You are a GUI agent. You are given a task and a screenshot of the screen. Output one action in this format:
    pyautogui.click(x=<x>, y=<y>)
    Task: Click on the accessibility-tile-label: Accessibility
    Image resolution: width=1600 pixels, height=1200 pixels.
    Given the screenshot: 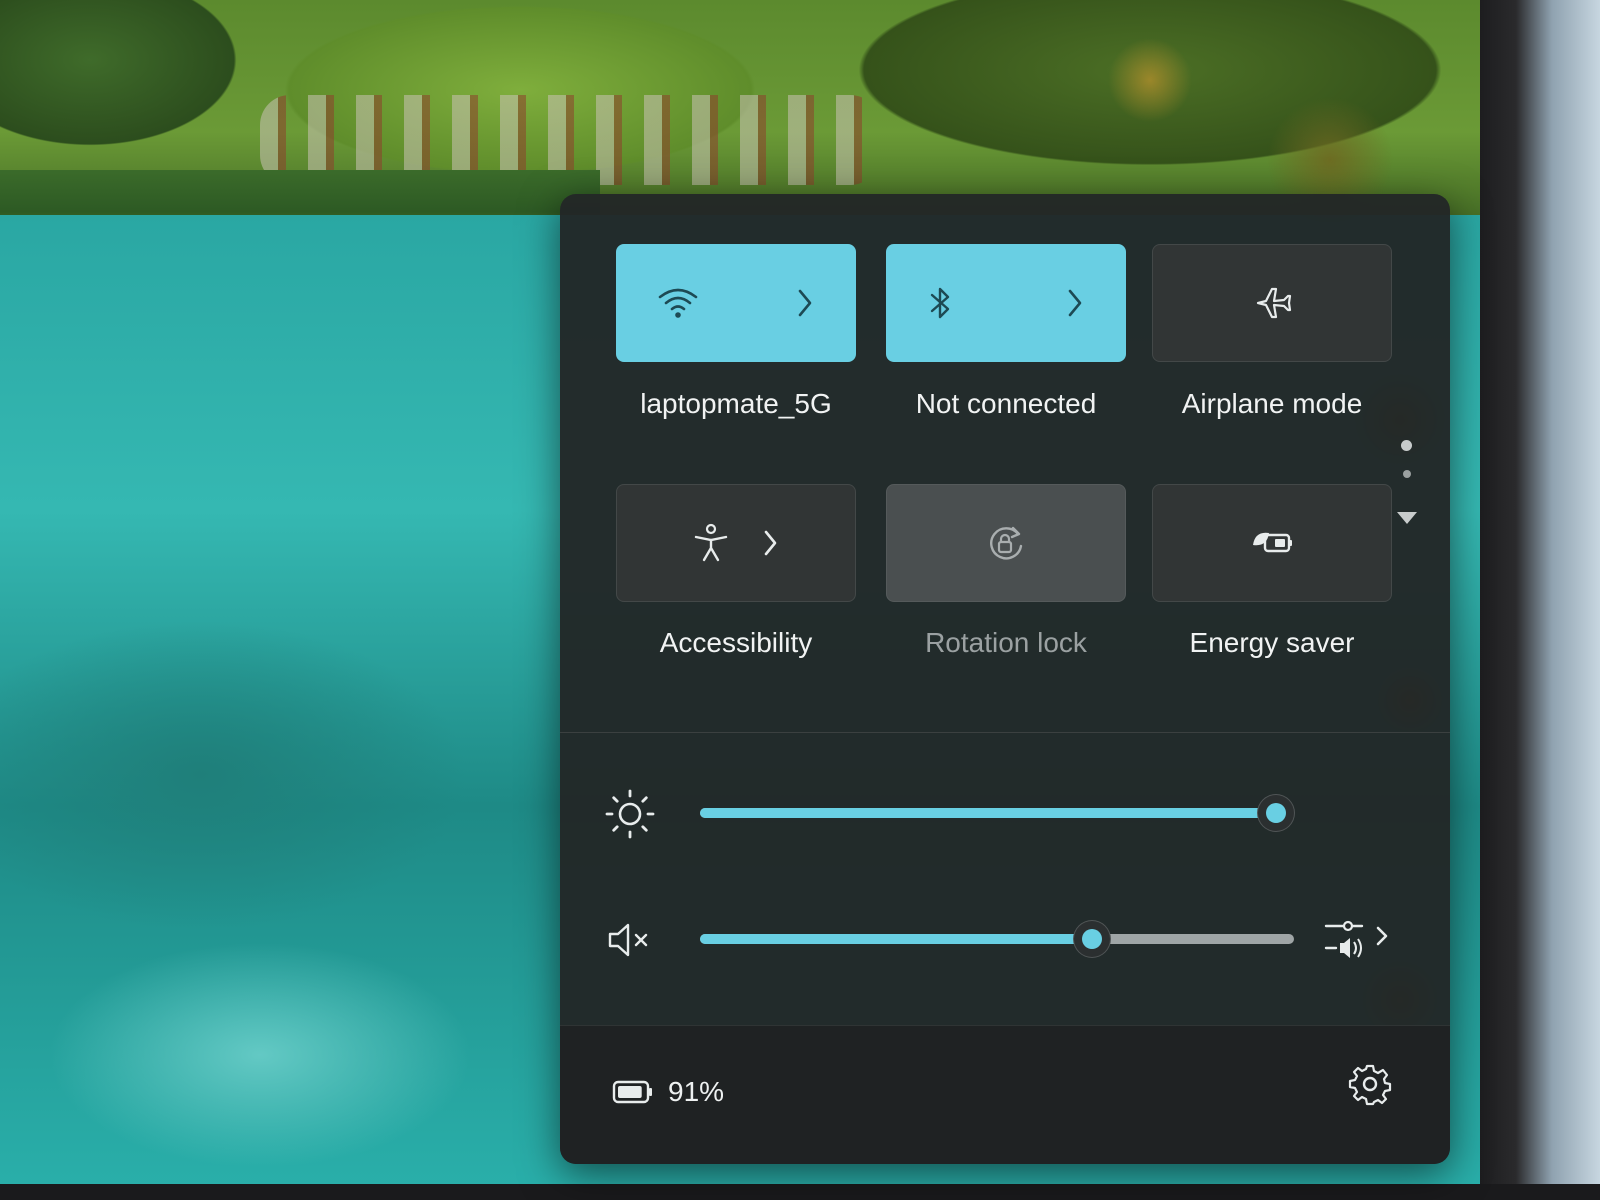 What is the action you would take?
    pyautogui.click(x=736, y=642)
    